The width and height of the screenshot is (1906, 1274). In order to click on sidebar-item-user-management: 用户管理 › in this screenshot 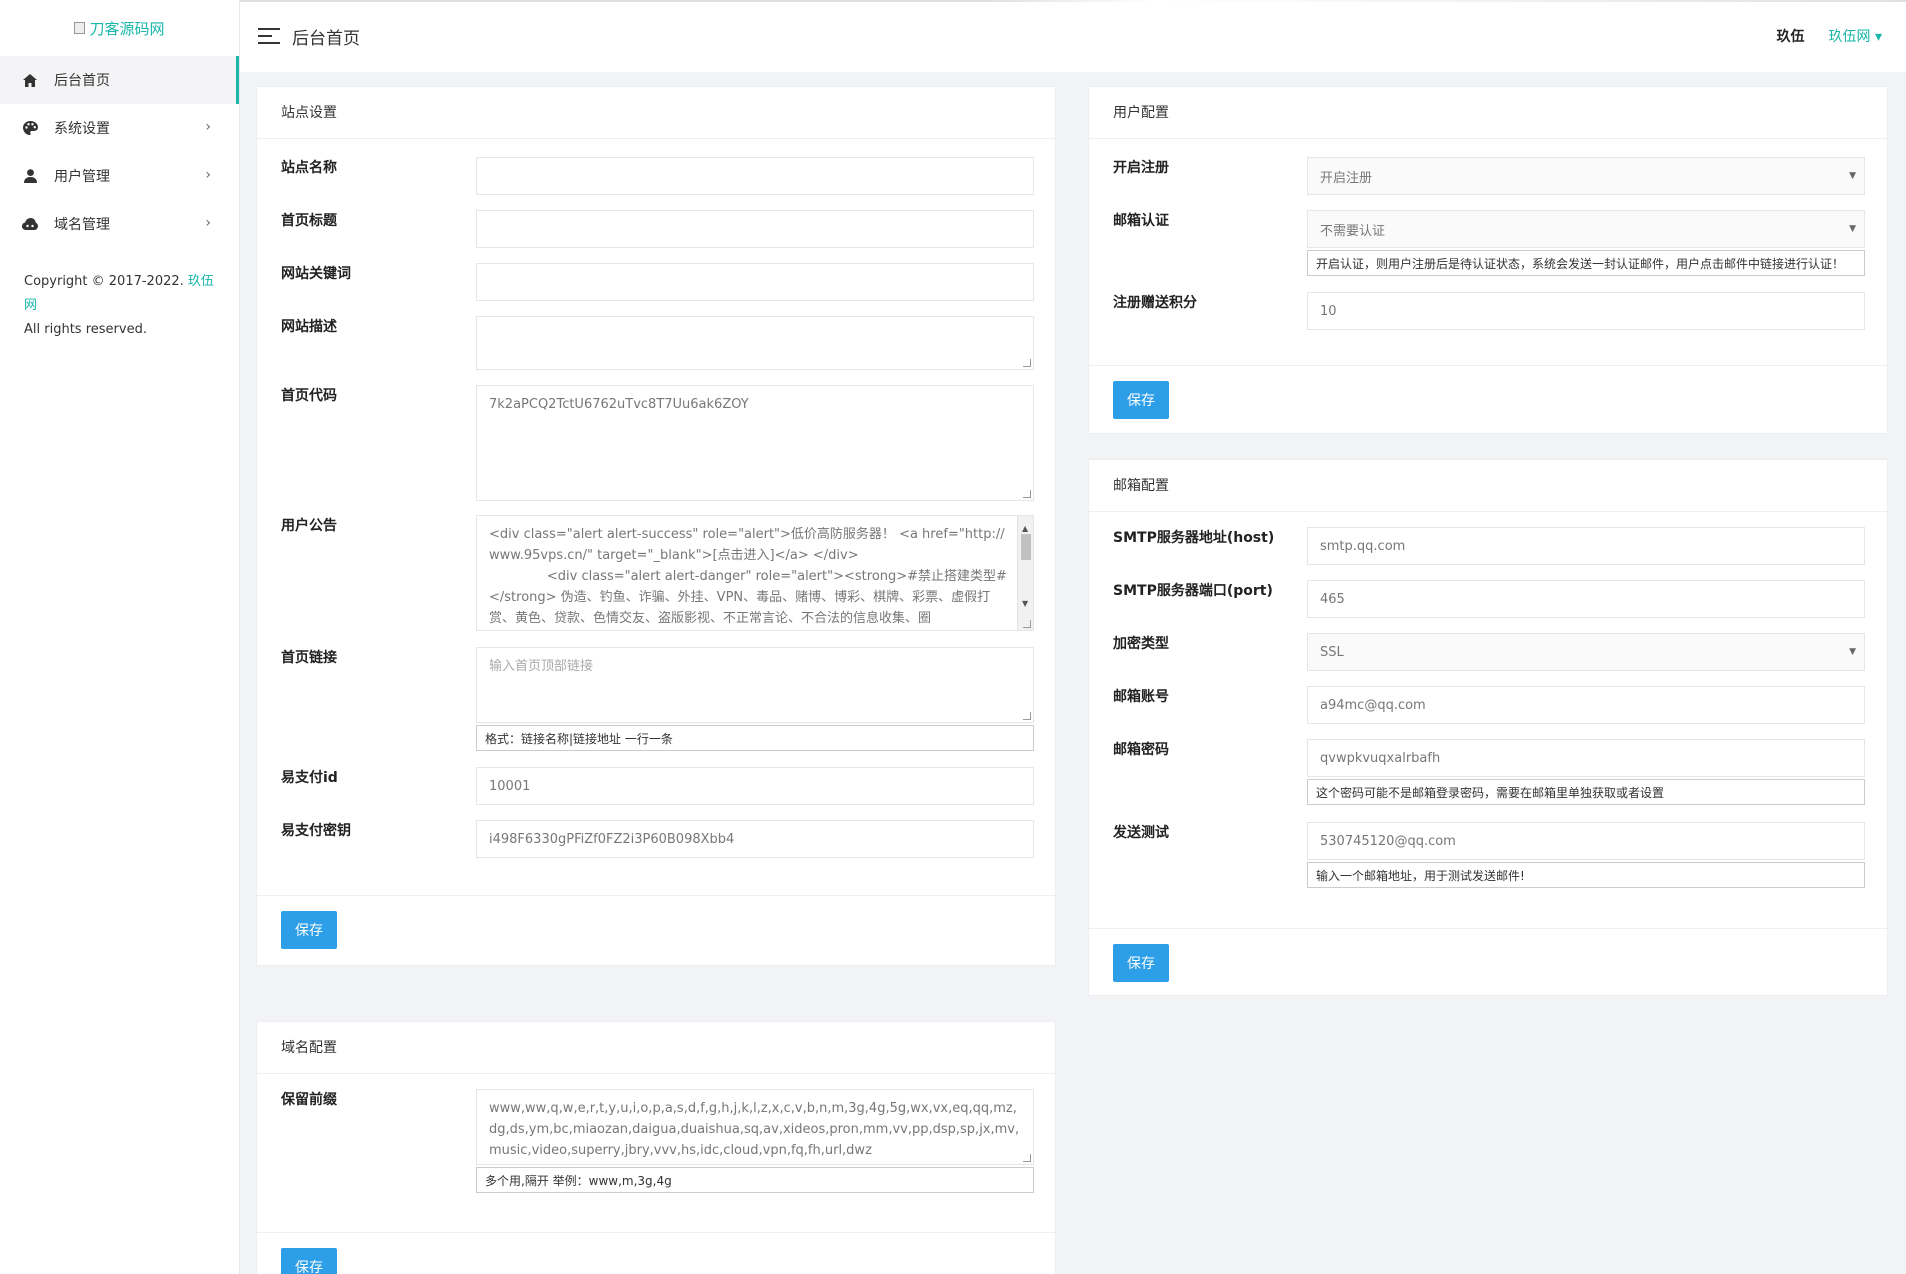, I will do `click(119, 176)`.